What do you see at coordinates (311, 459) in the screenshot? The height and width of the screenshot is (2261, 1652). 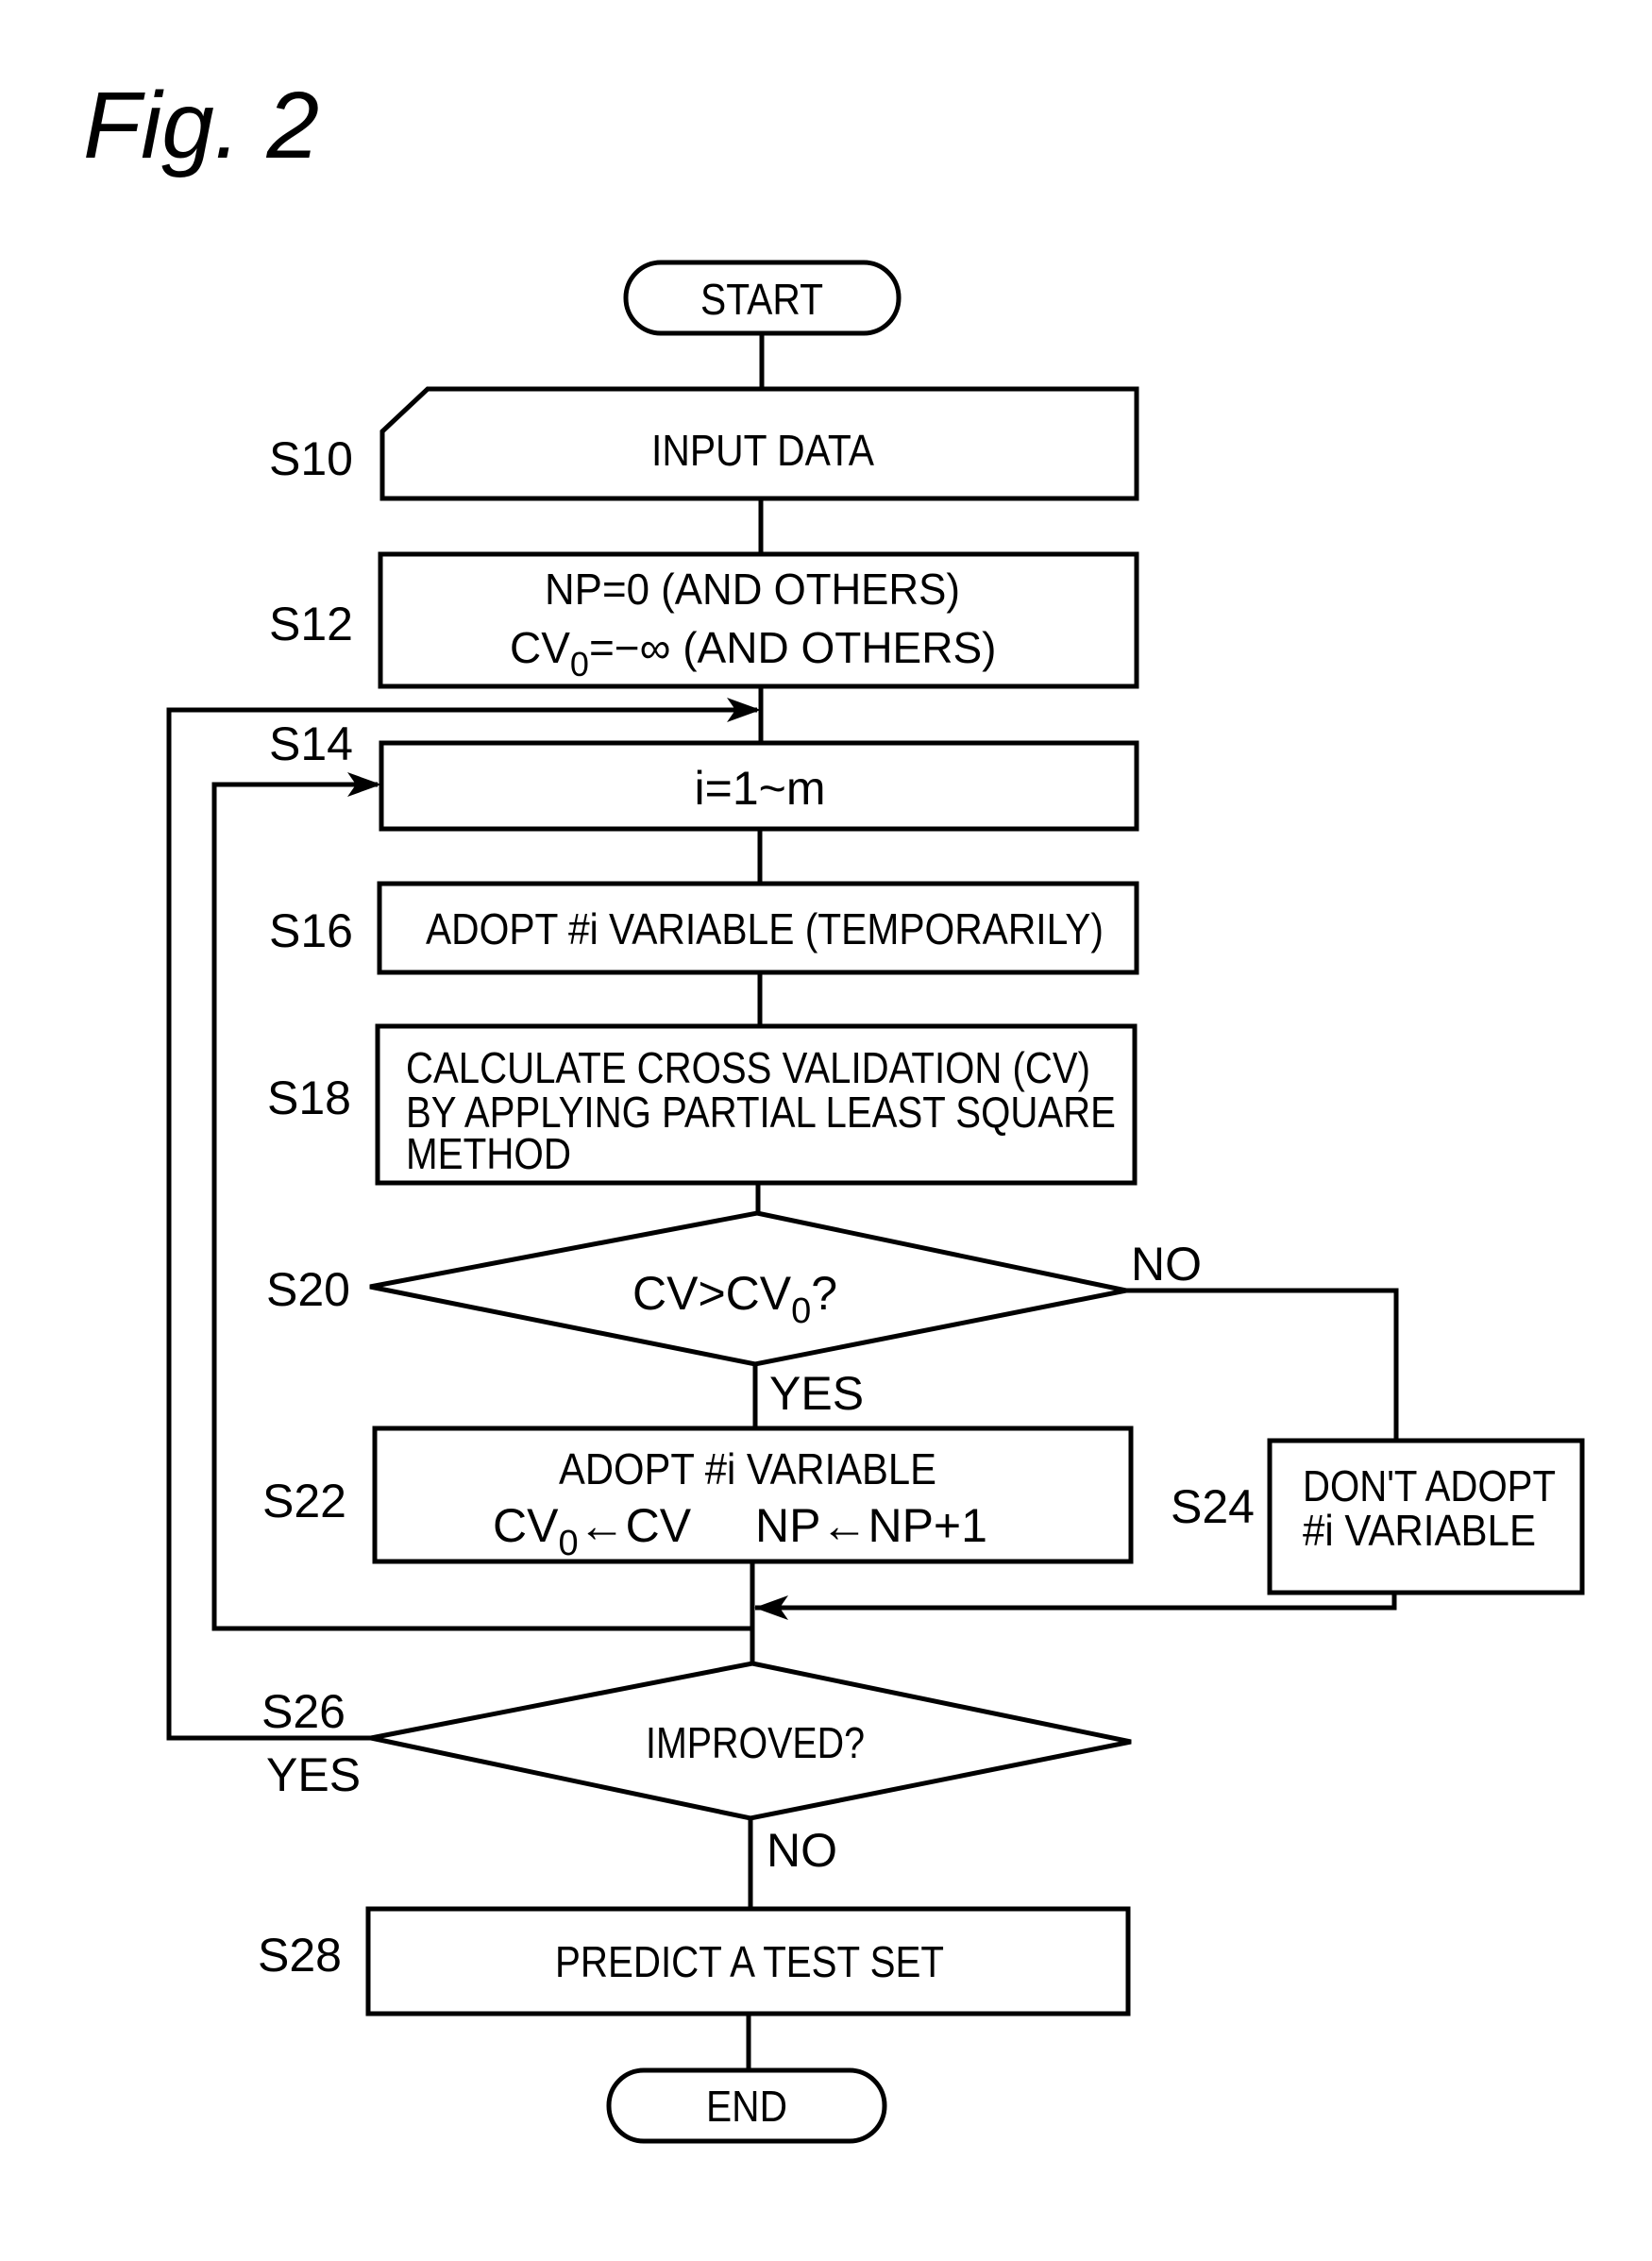 I see `step-label-s10: S10` at bounding box center [311, 459].